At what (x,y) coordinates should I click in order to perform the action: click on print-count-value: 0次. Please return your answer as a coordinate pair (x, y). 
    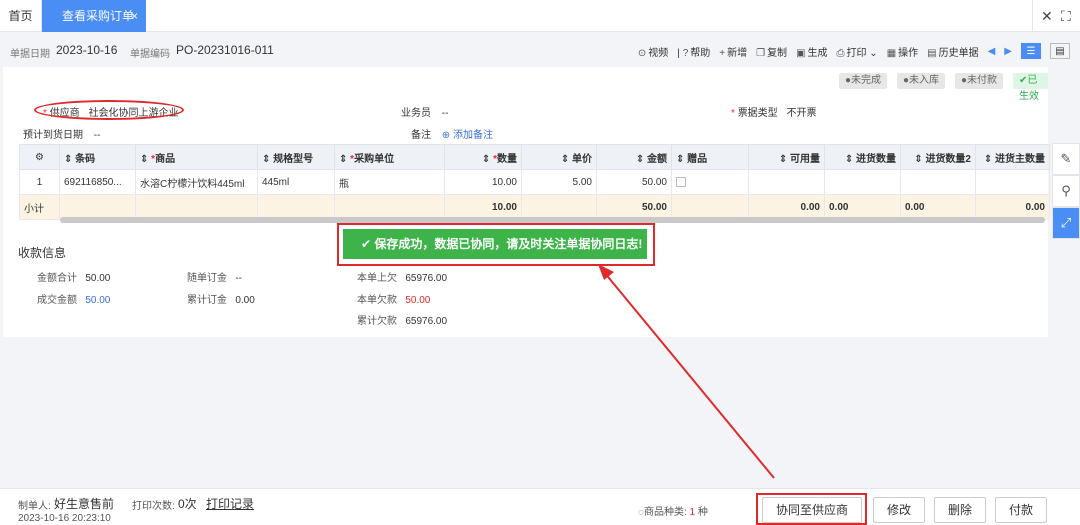
    Looking at the image, I should click on (187, 503).